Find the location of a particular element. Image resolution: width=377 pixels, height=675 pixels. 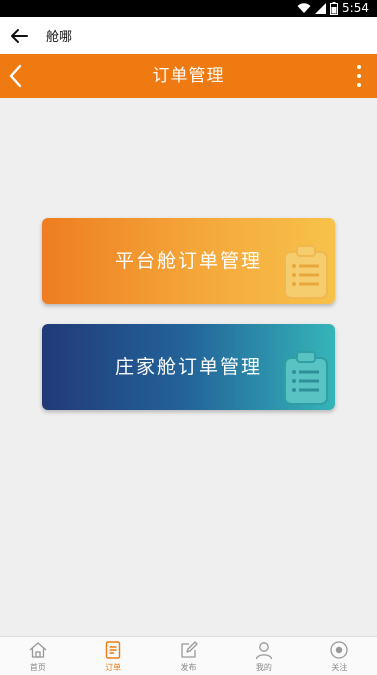

user-icon is located at coordinates (264, 651).